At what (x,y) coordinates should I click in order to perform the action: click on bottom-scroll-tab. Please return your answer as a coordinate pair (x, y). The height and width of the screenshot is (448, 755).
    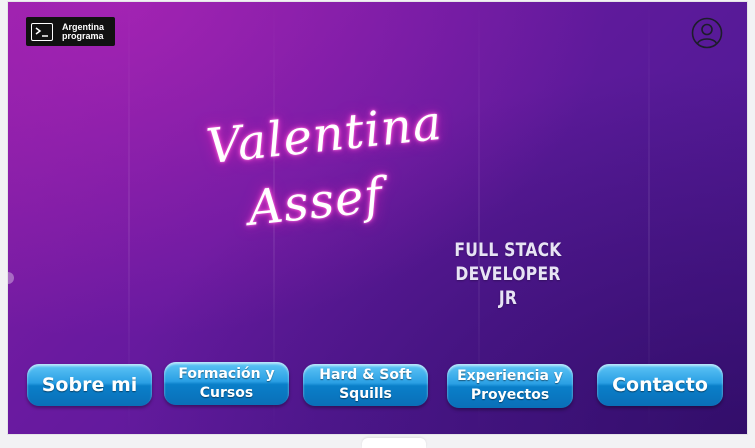
    Looking at the image, I should click on (394, 443).